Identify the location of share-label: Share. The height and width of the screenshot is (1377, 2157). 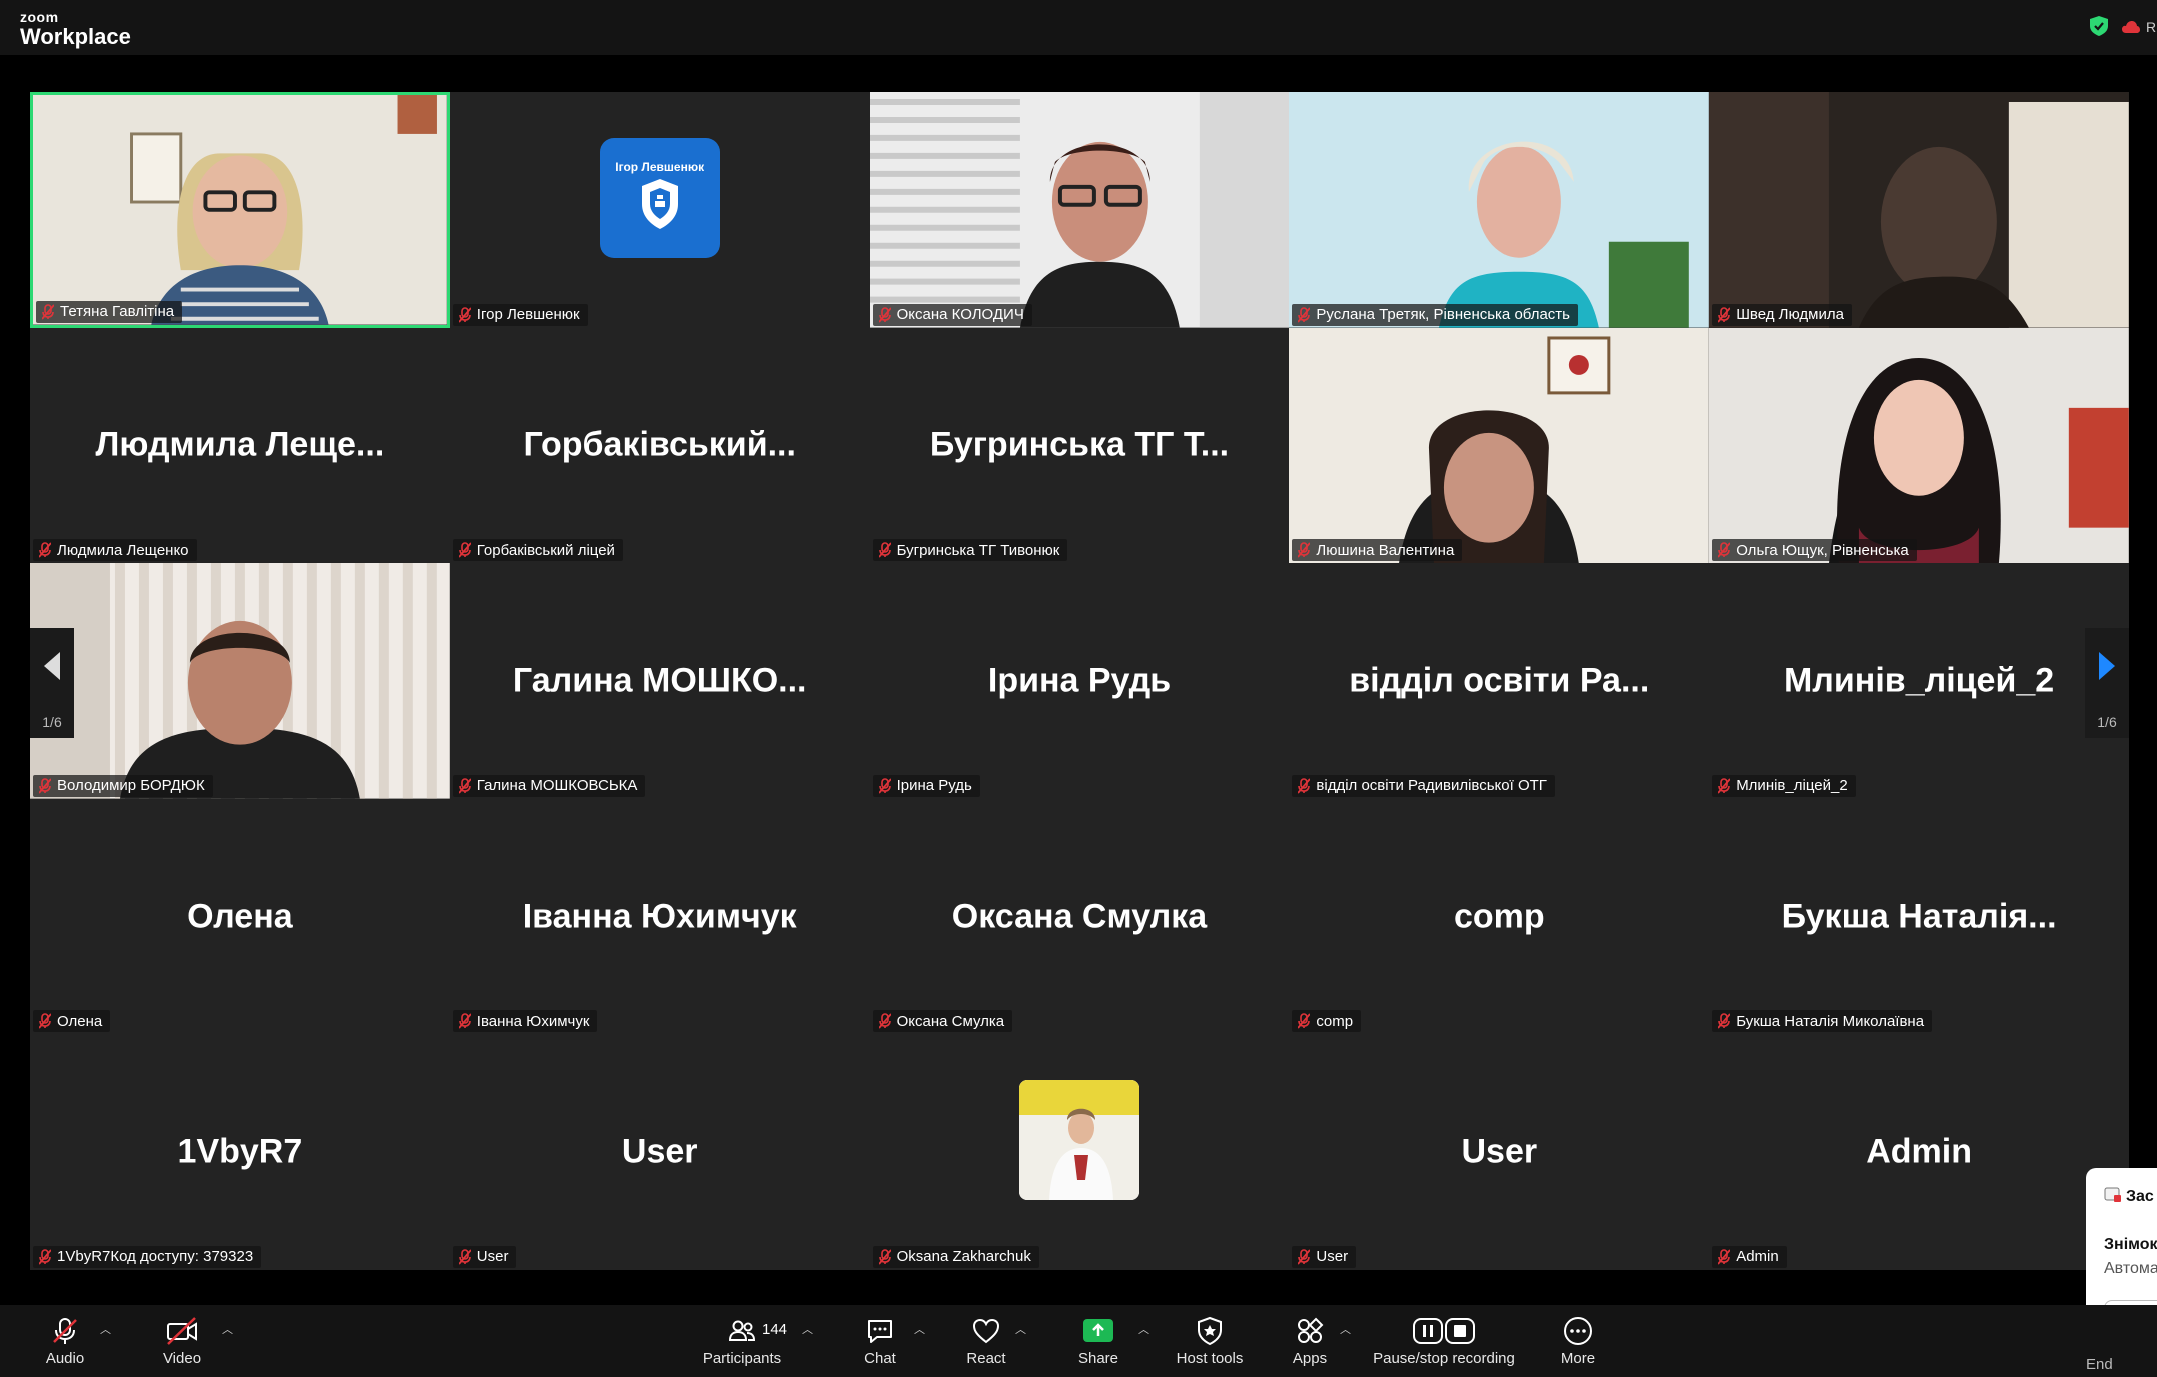
(1098, 1358).